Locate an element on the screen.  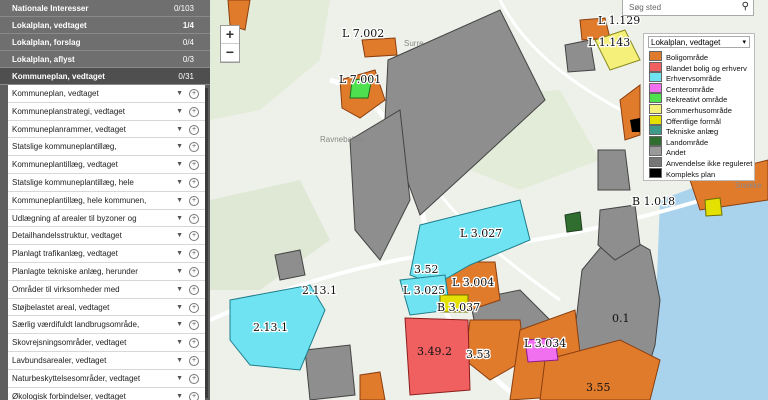
zoom-in-button: + is located at coordinates (230, 35).